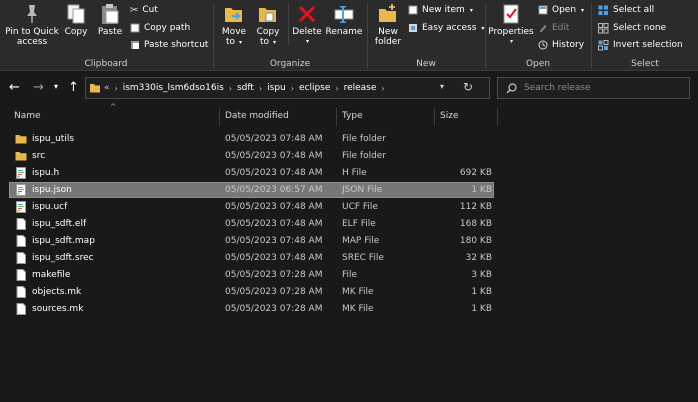  What do you see at coordinates (413, 28) in the screenshot?
I see `easy-access-icon` at bounding box center [413, 28].